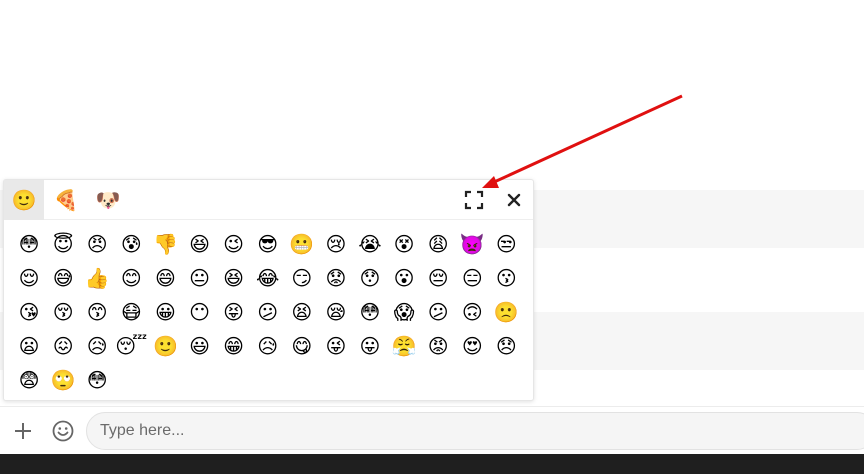 The width and height of the screenshot is (864, 474). What do you see at coordinates (370, 346) in the screenshot?
I see `emoji-item: 😛` at bounding box center [370, 346].